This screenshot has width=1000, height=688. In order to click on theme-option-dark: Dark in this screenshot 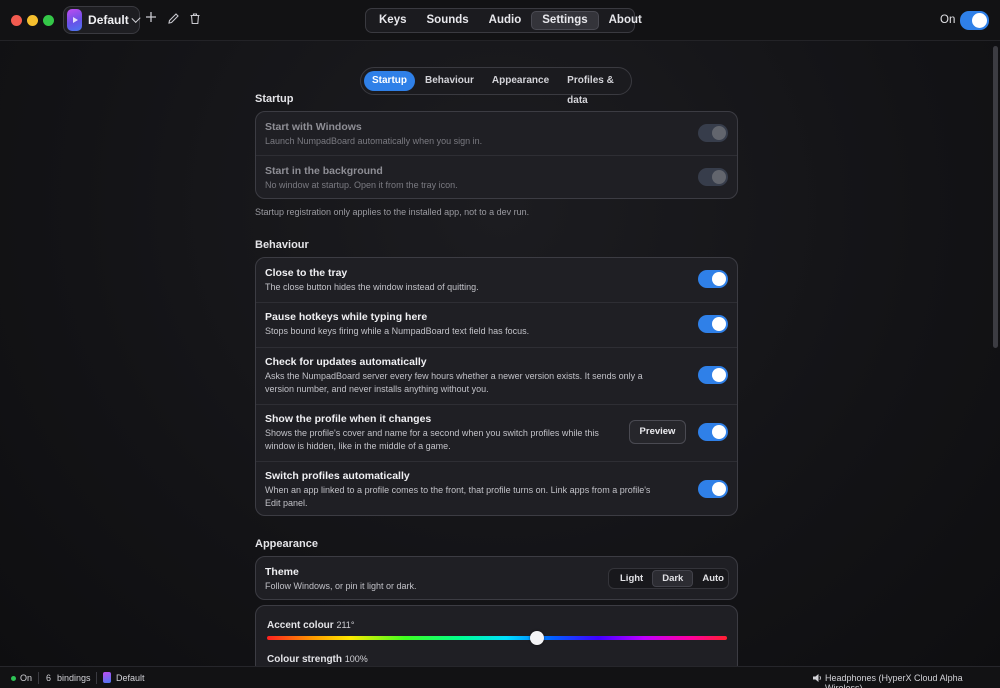, I will do `click(673, 578)`.